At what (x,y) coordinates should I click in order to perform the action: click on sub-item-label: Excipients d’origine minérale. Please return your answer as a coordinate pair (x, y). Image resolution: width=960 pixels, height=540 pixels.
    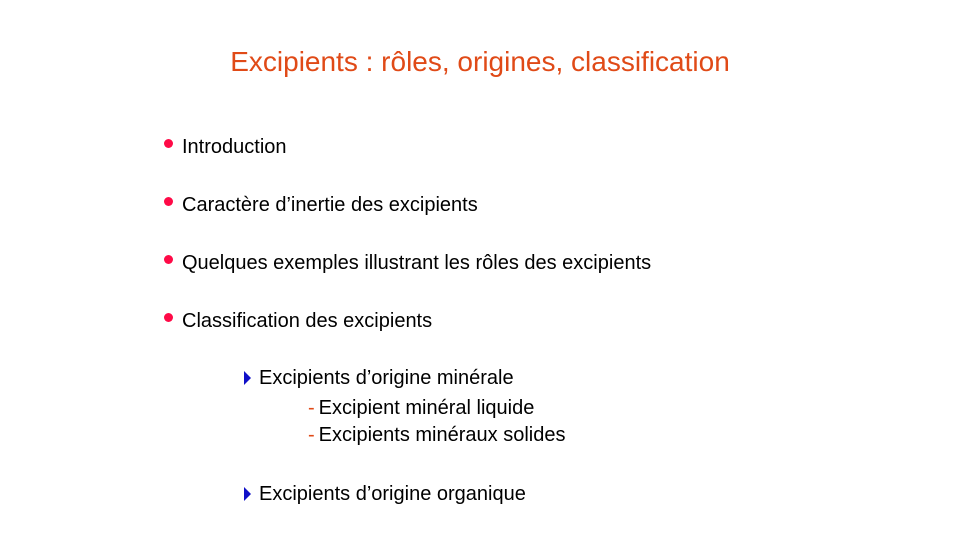
    Looking at the image, I should click on (386, 378).